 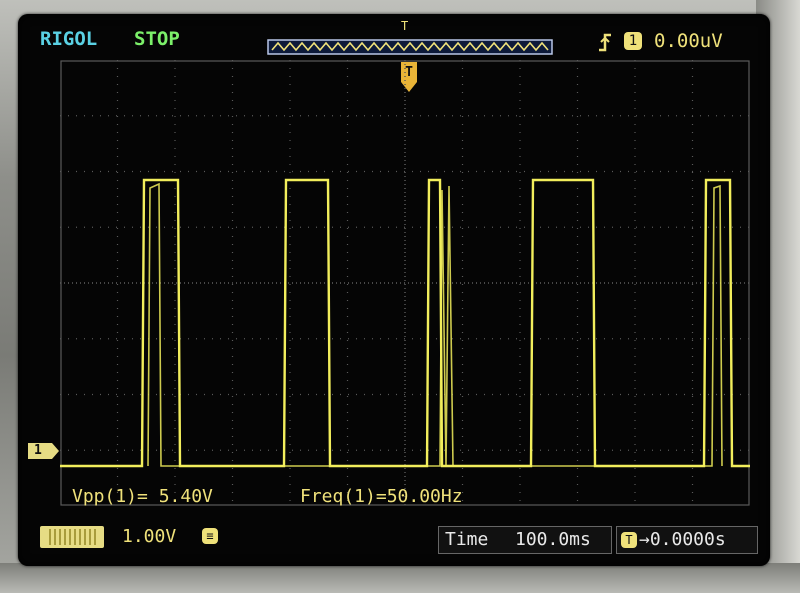 I want to click on run-state-label: STOP, so click(x=157, y=39).